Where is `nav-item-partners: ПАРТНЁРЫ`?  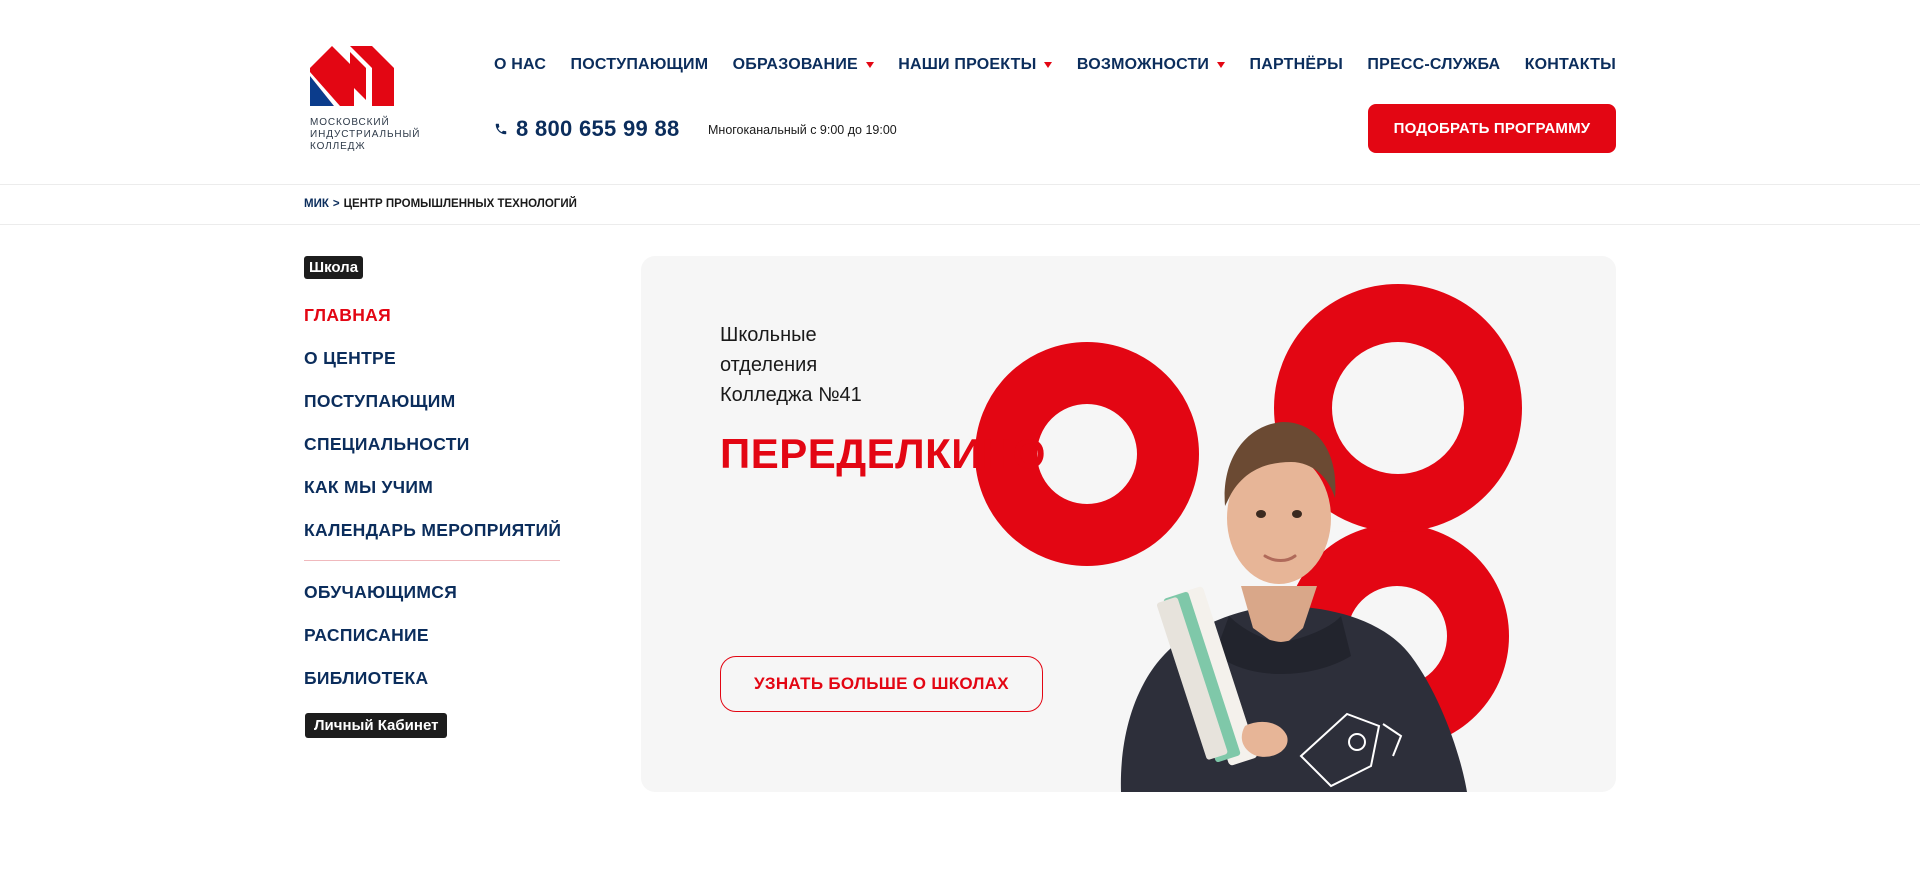
nav-item-partners: ПАРТНЁРЫ is located at coordinates (1296, 65).